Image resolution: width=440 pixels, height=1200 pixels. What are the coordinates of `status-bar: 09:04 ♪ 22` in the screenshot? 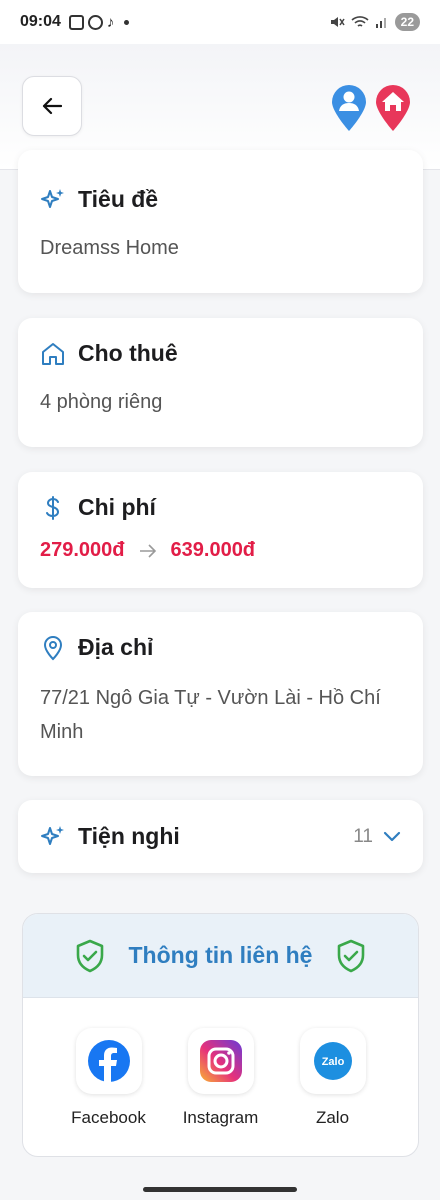 It's located at (220, 22).